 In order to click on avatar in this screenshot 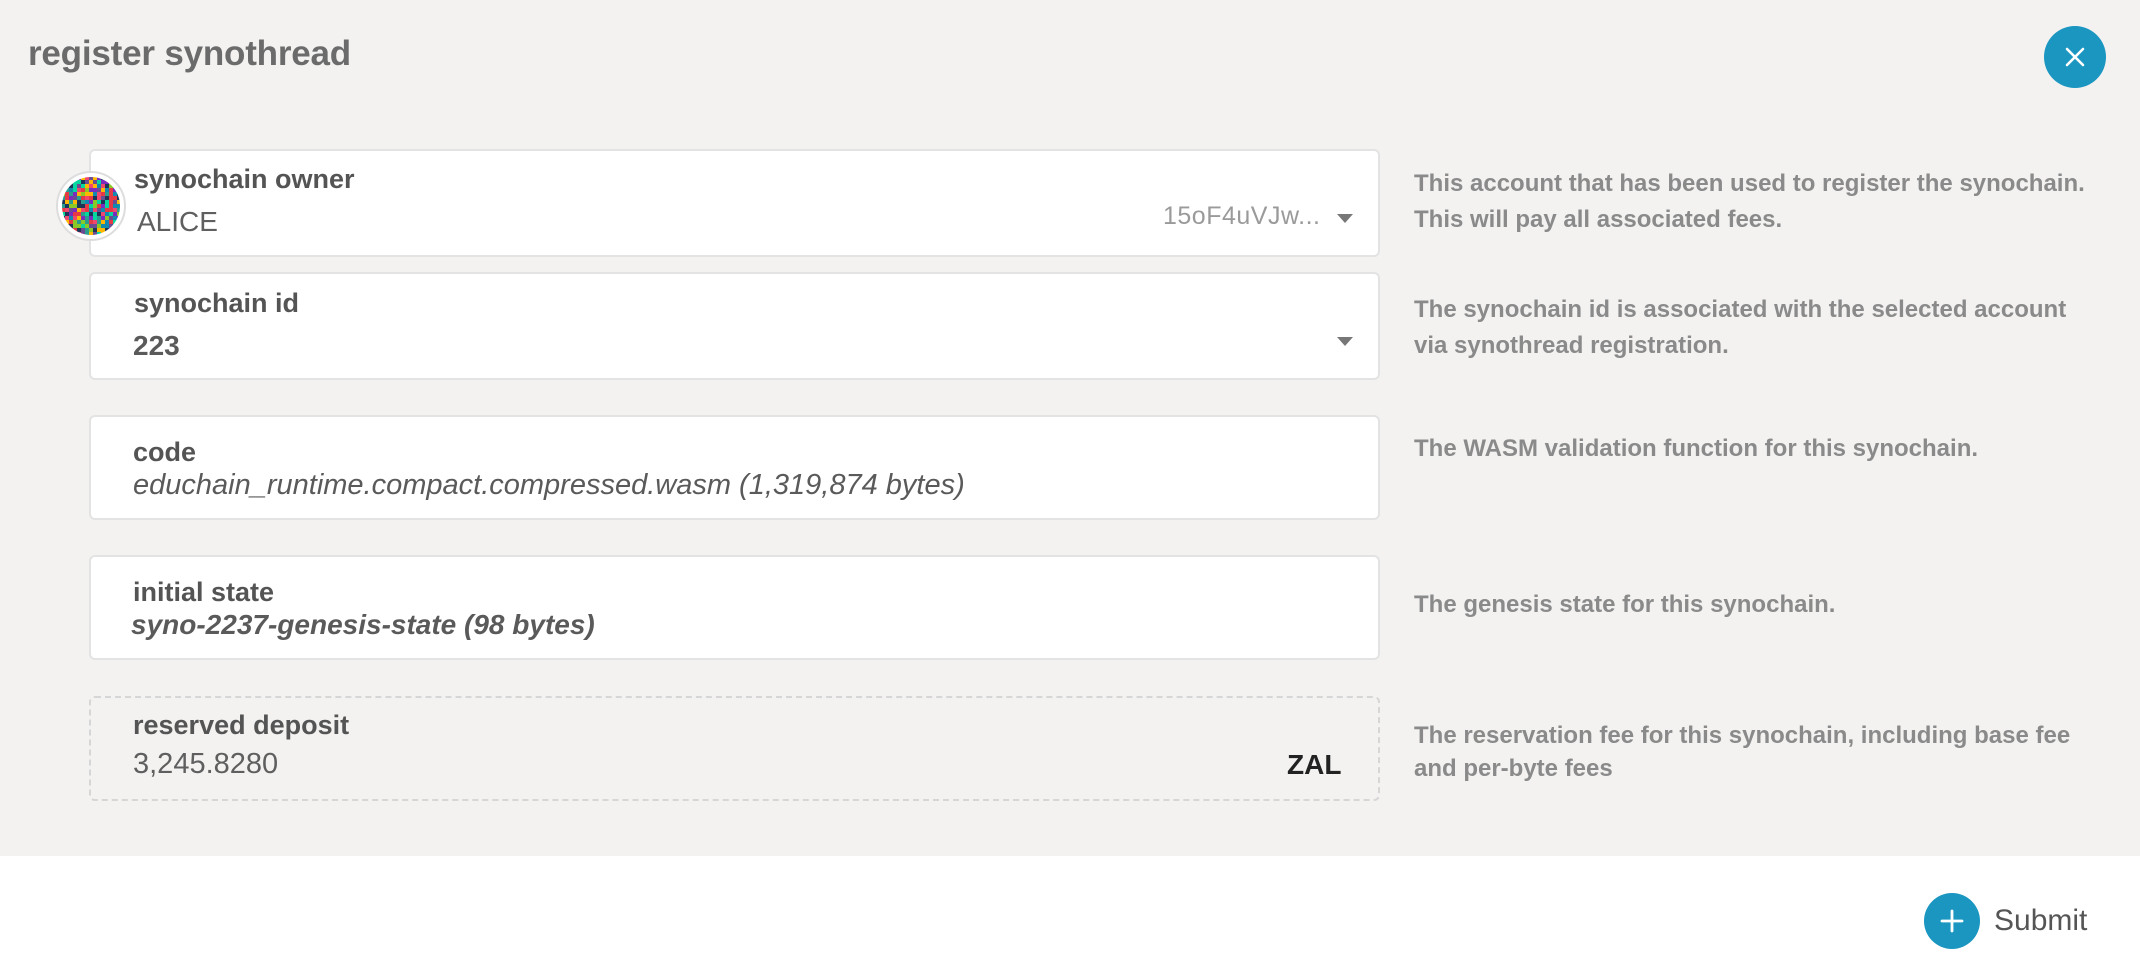, I will do `click(91, 206)`.